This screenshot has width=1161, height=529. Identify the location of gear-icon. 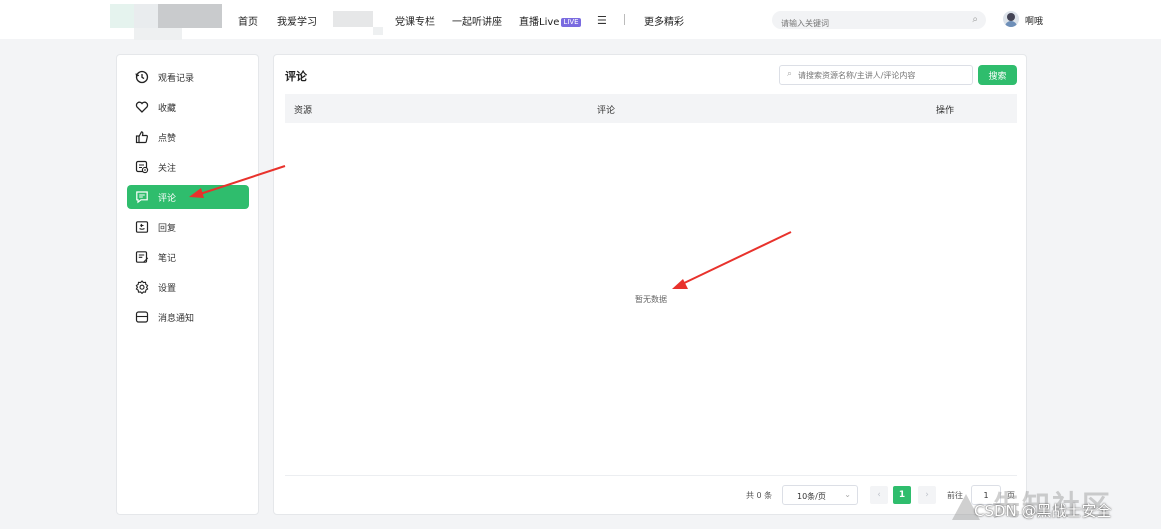
(142, 287).